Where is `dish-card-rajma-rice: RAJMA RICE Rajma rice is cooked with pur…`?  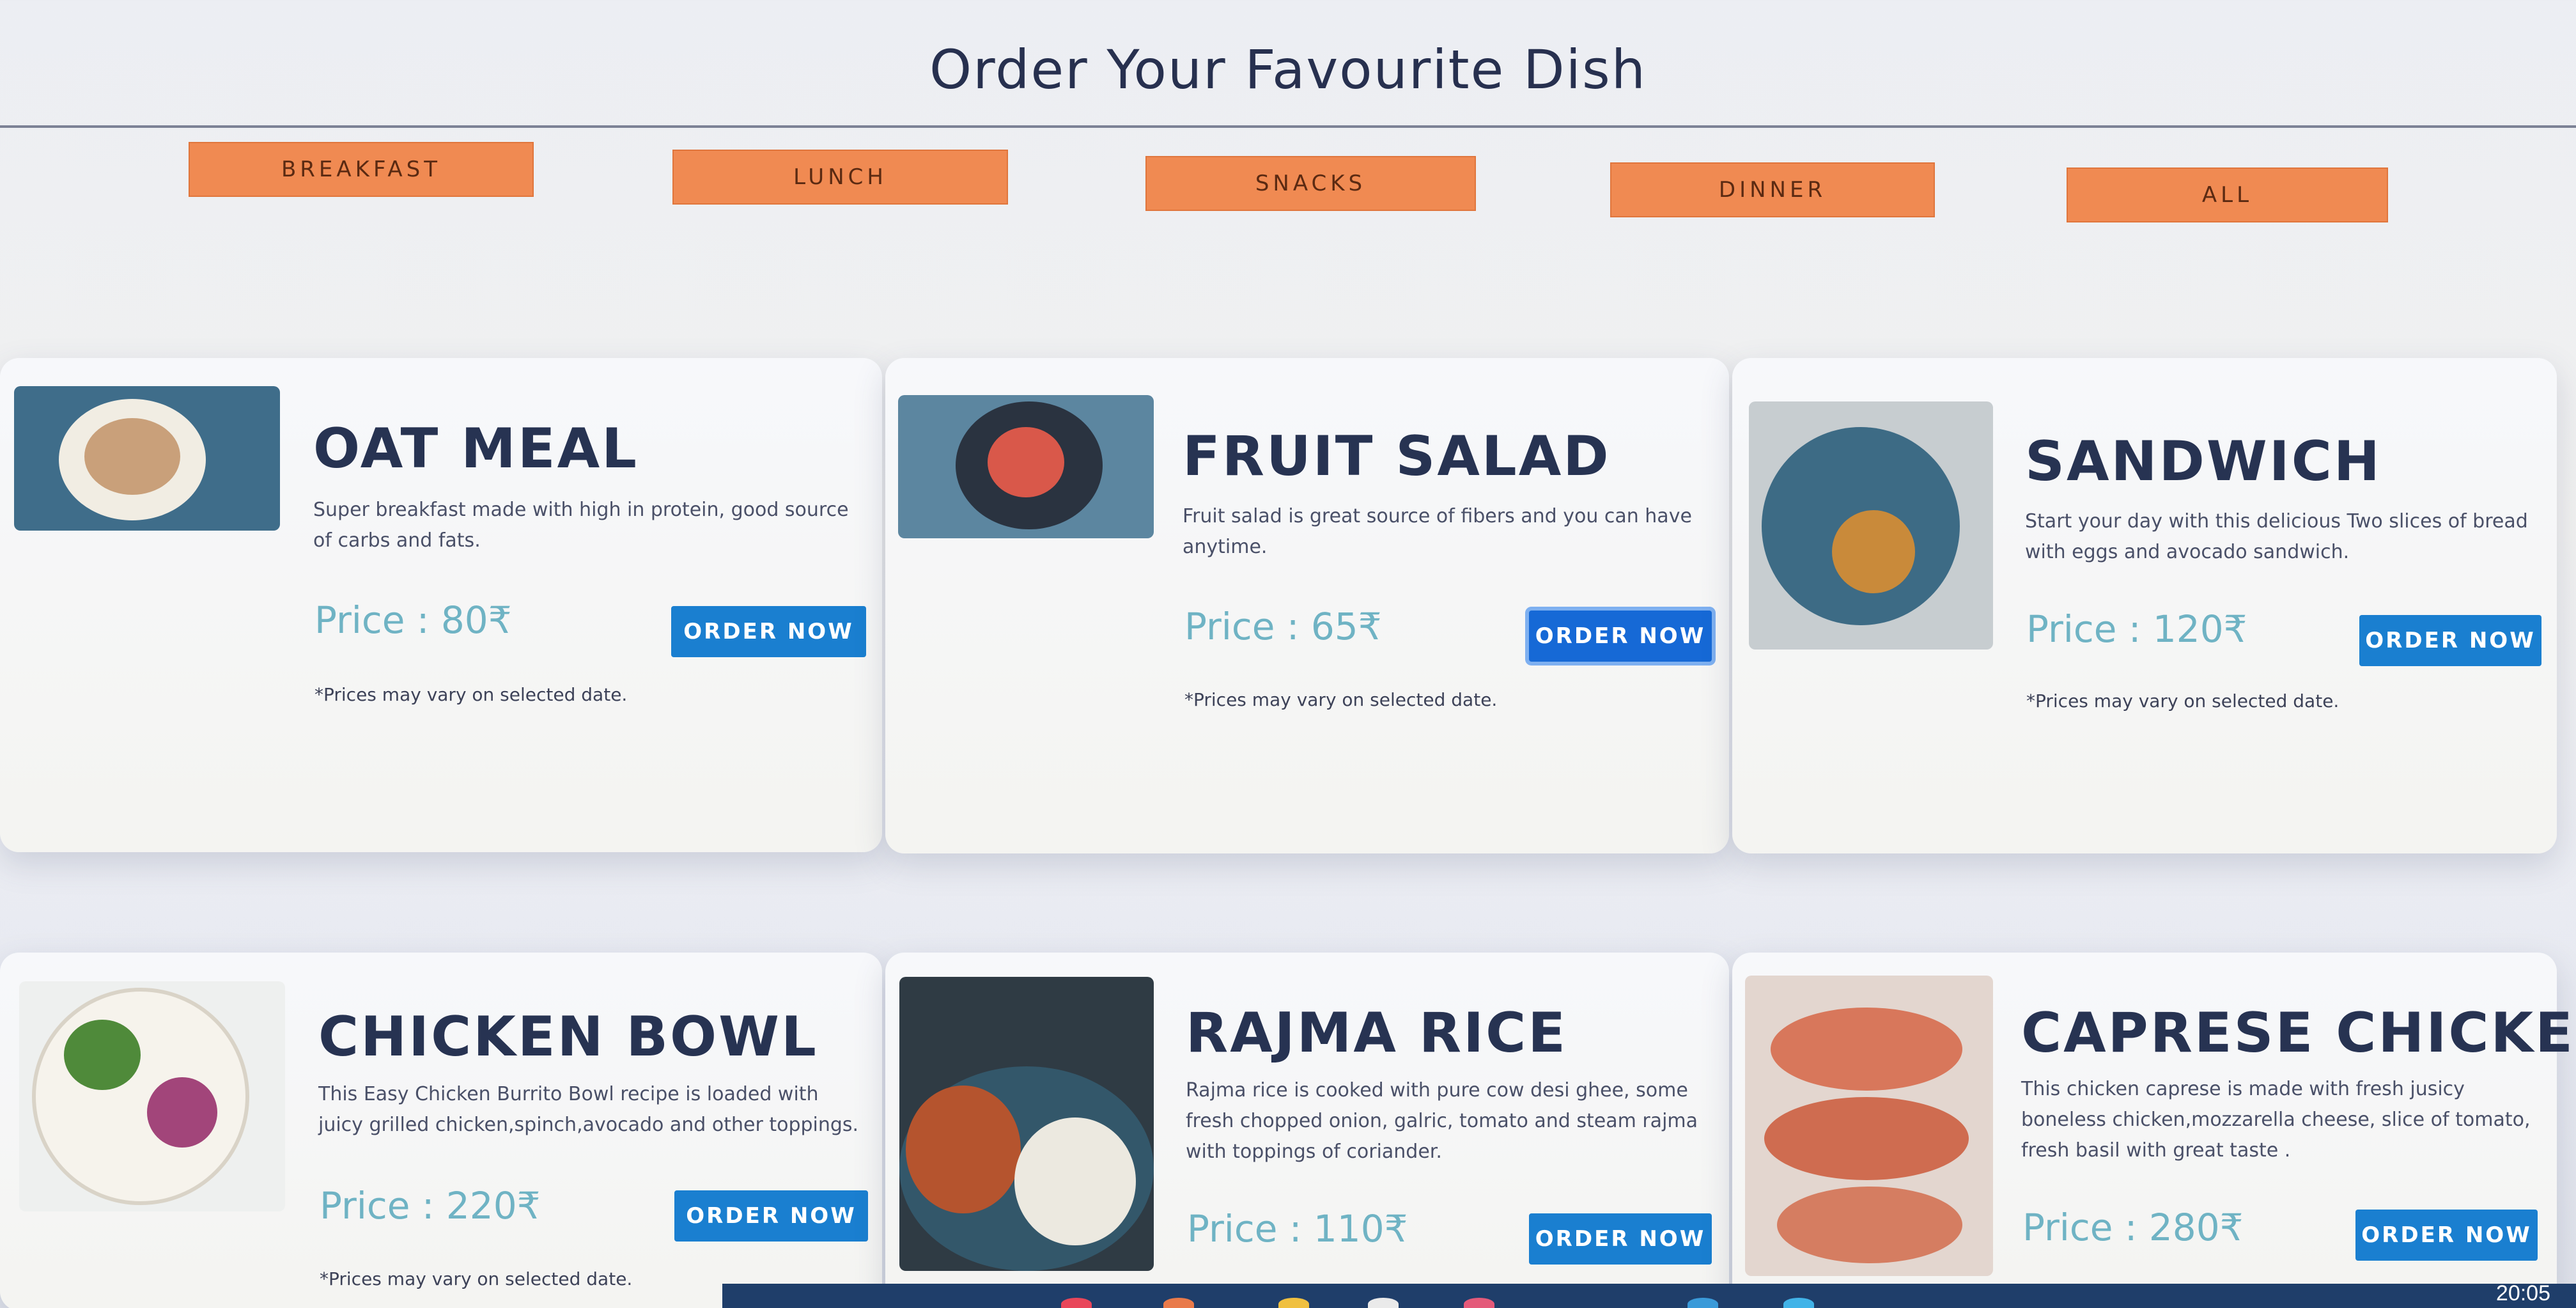 dish-card-rajma-rice: RAJMA RICE Rajma rice is cooked with pur… is located at coordinates (1307, 1130).